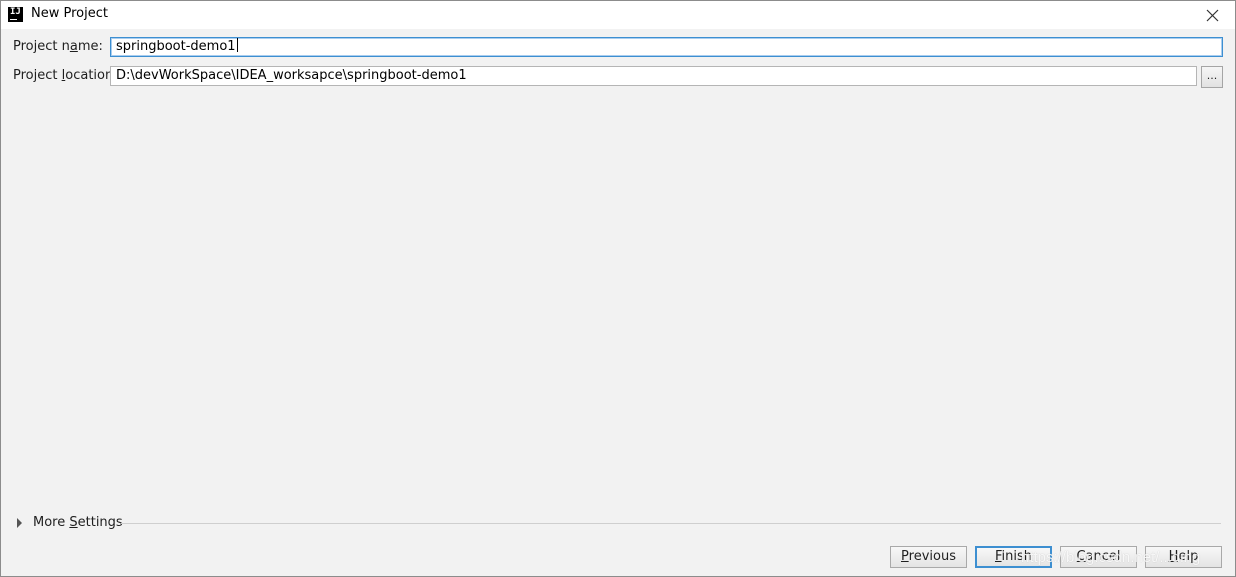 This screenshot has height=577, width=1236. Describe the element at coordinates (65, 75) in the screenshot. I see `project-location-label: Project location:` at that location.